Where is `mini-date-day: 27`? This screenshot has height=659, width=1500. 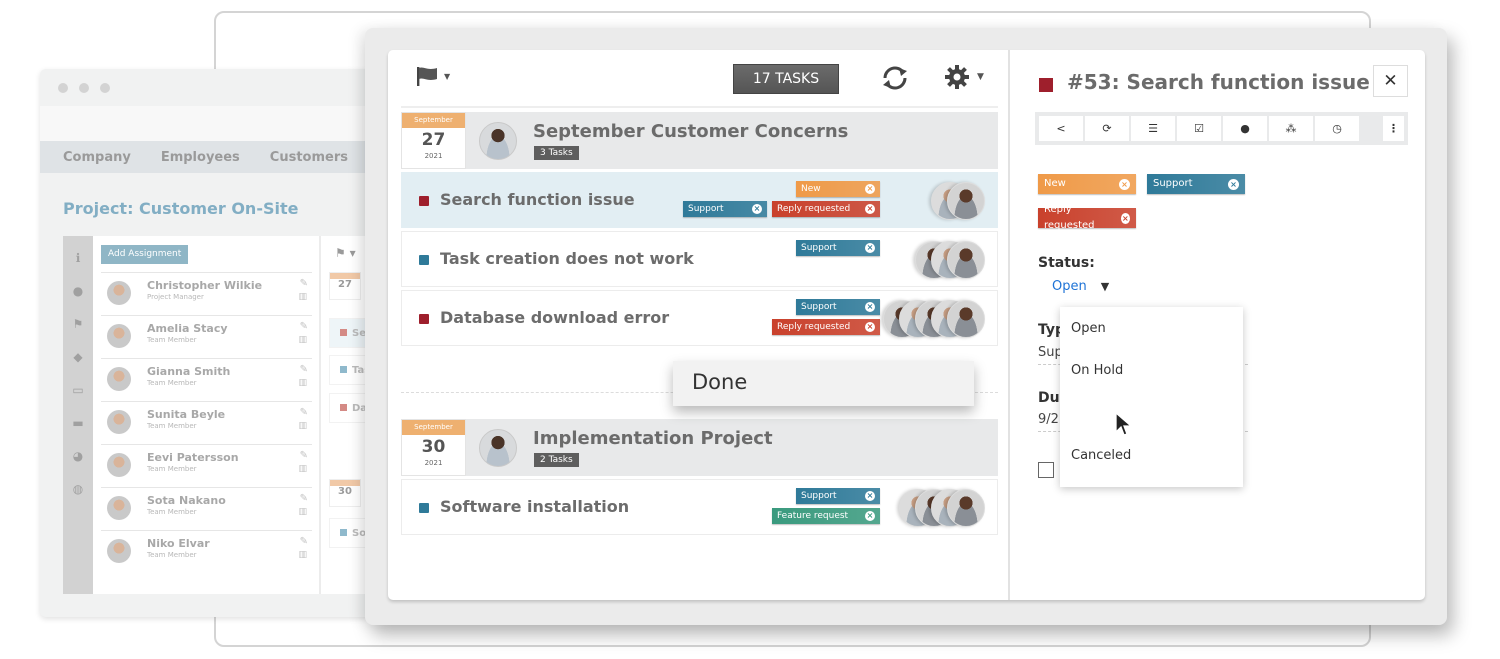 mini-date-day: 27 is located at coordinates (345, 284).